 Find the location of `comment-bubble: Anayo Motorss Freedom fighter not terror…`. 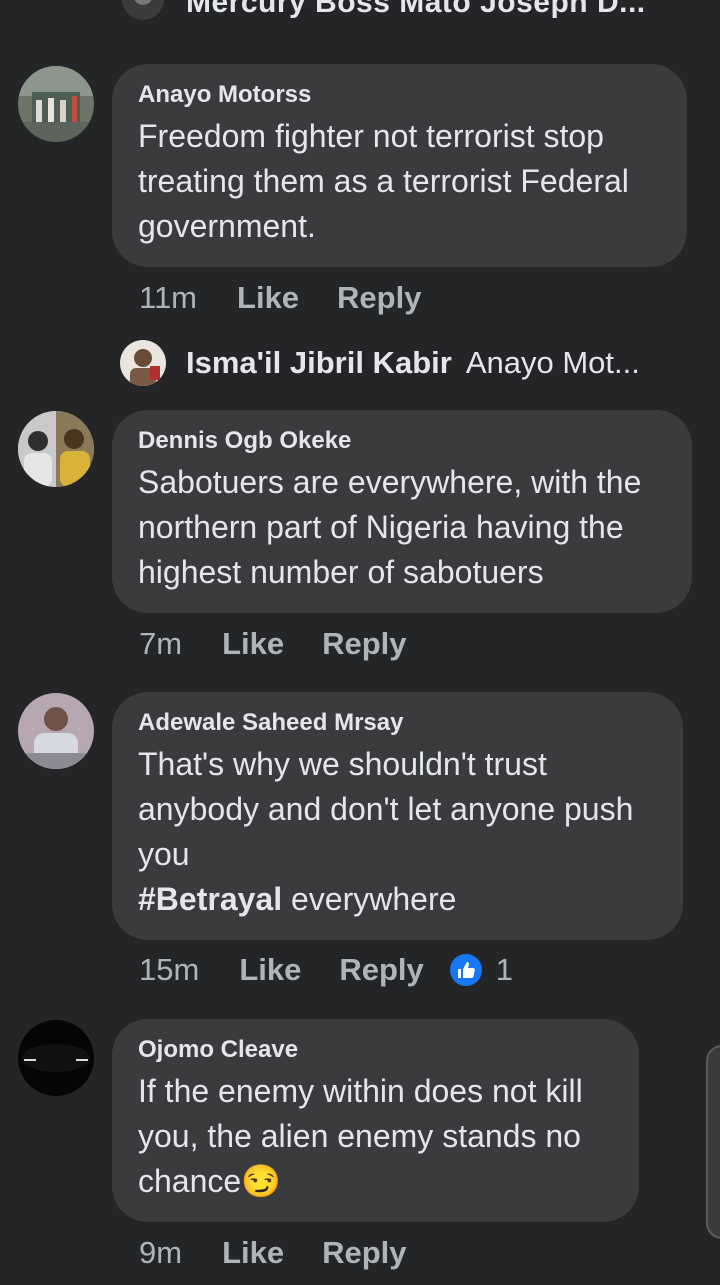

comment-bubble: Anayo Motorss Freedom fighter not terror… is located at coordinates (399, 165).